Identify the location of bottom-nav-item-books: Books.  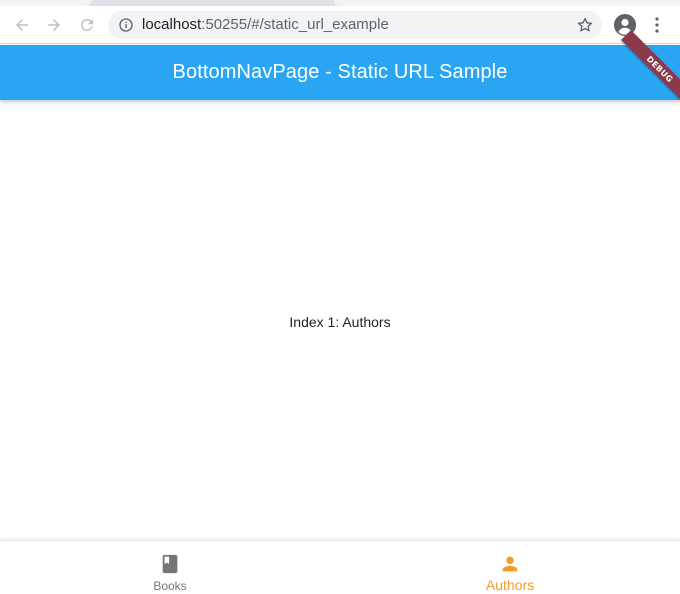
(170, 567).